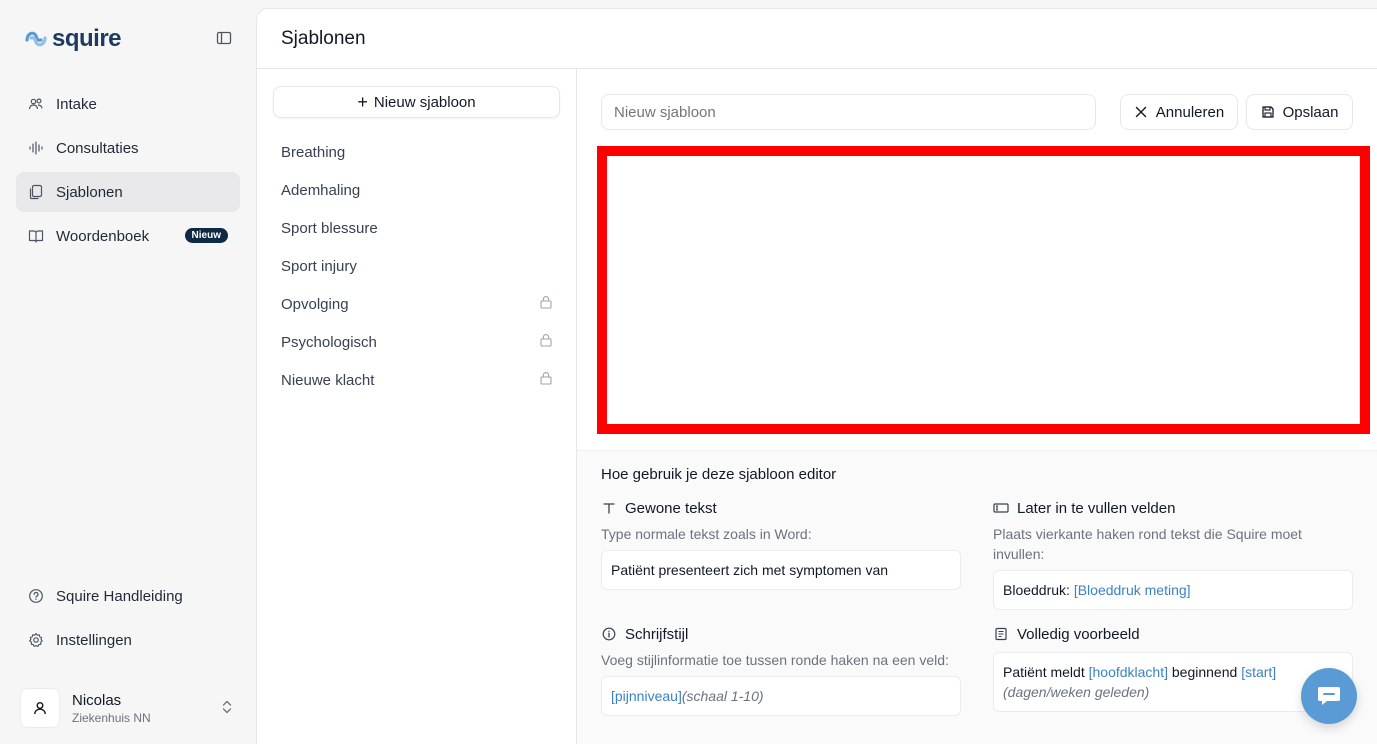 The height and width of the screenshot is (744, 1377). Describe the element at coordinates (97, 700) in the screenshot. I see `user-name: Nicolas` at that location.